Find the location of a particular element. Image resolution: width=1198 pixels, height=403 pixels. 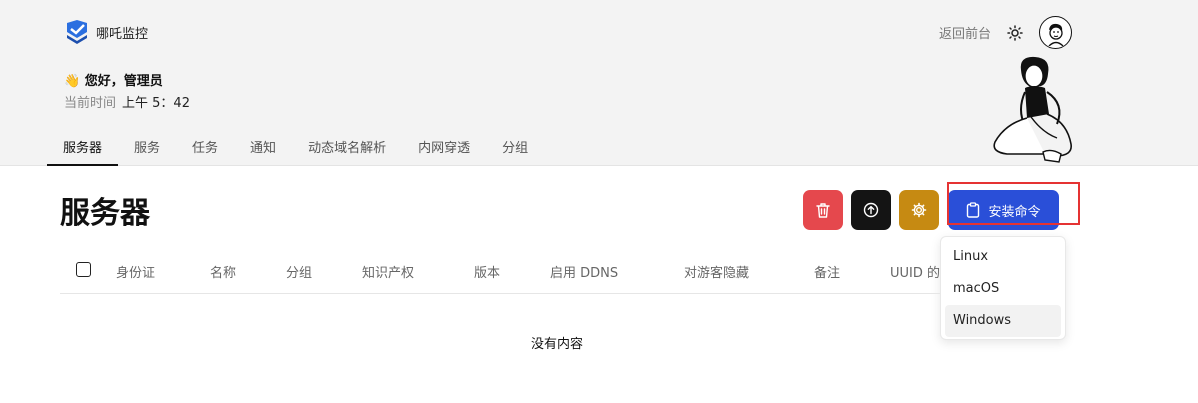

column-header-ddns: 启用 DDNS is located at coordinates (584, 271).